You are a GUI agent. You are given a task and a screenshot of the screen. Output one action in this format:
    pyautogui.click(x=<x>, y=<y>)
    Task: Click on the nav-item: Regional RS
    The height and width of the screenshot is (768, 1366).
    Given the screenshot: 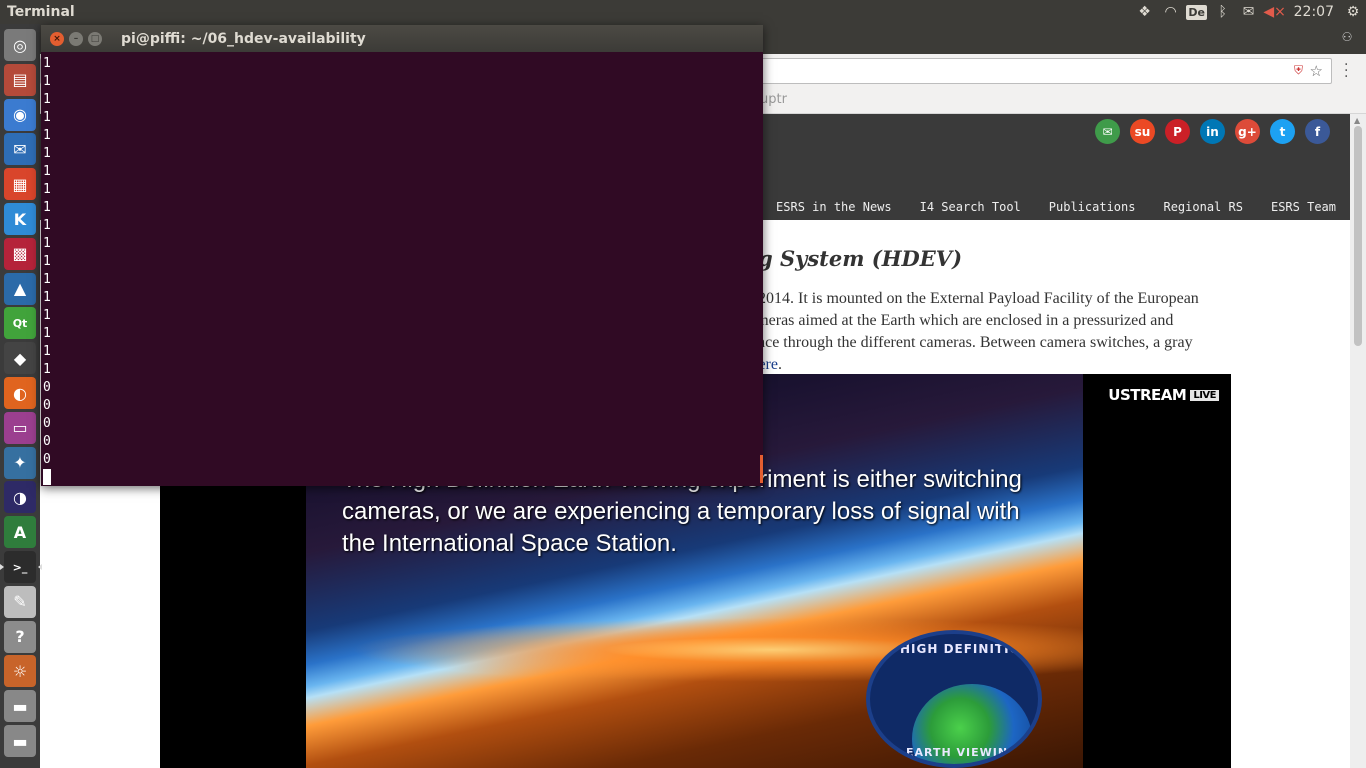 What is the action you would take?
    pyautogui.click(x=1202, y=207)
    